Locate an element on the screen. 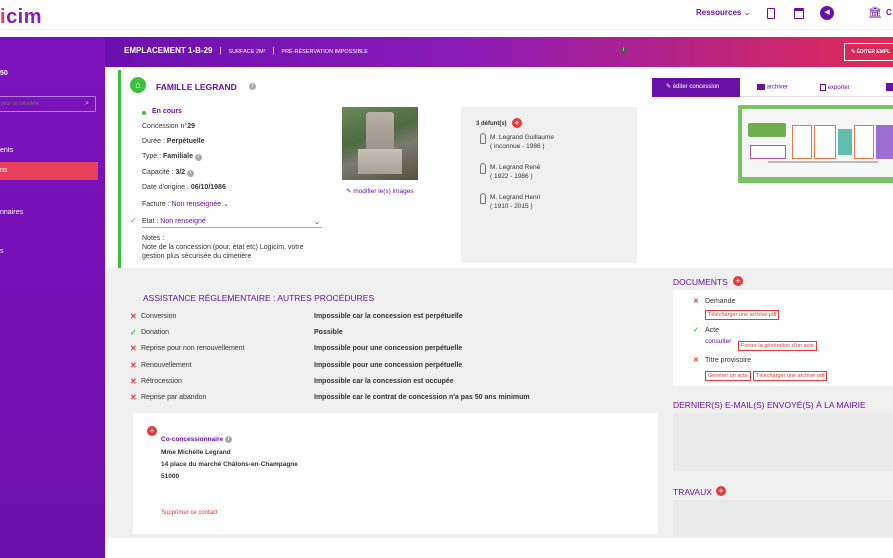 Image resolution: width=893 pixels, height=558 pixels. consult-link: consulter is located at coordinates (718, 341).